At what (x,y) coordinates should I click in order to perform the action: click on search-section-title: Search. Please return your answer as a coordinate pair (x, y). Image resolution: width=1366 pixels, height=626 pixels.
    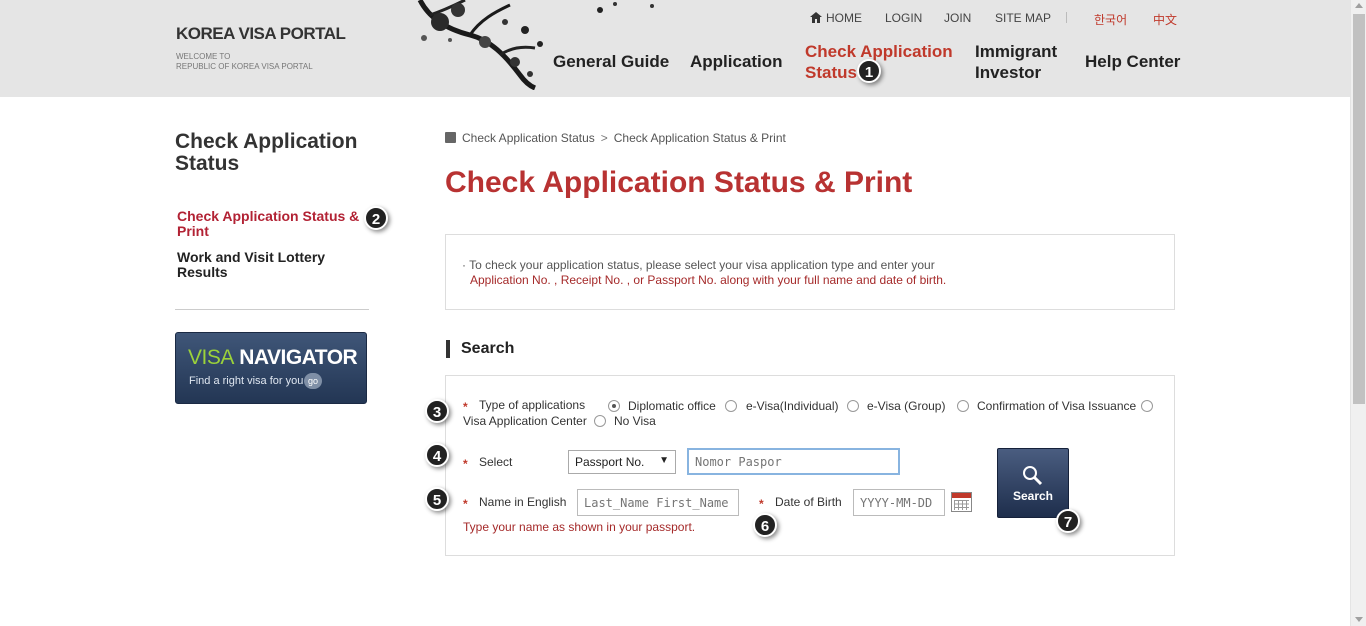
    Looking at the image, I should click on (488, 348).